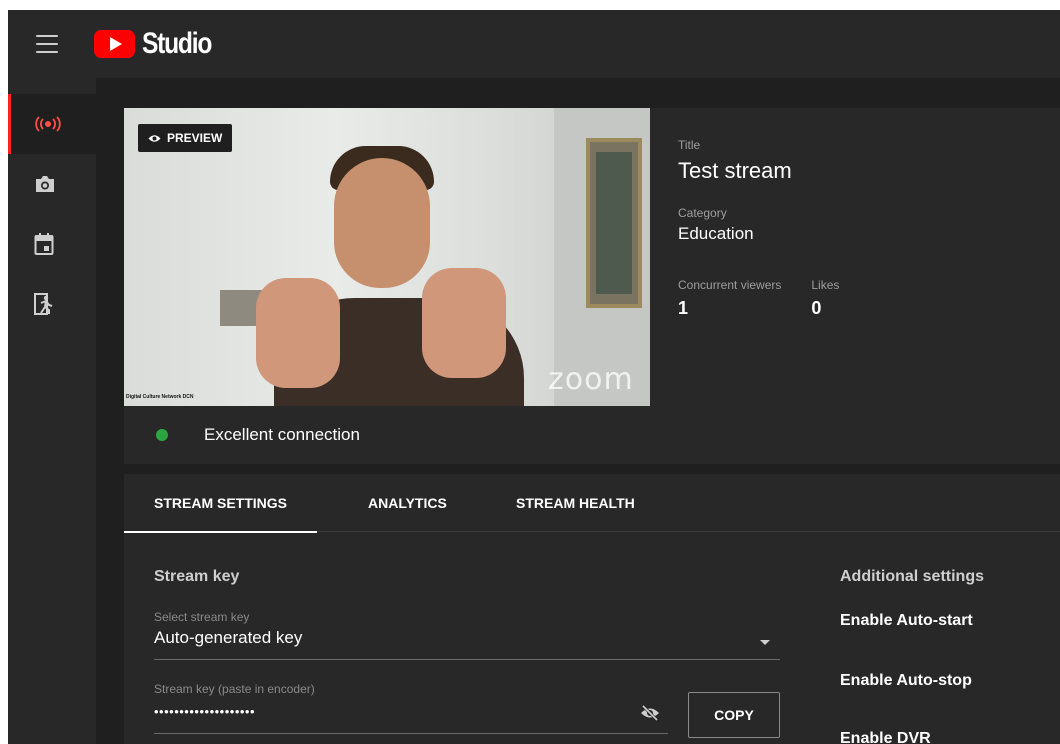 This screenshot has width=1060, height=744. What do you see at coordinates (592, 435) in the screenshot?
I see `connection-status: Excellent connection` at bounding box center [592, 435].